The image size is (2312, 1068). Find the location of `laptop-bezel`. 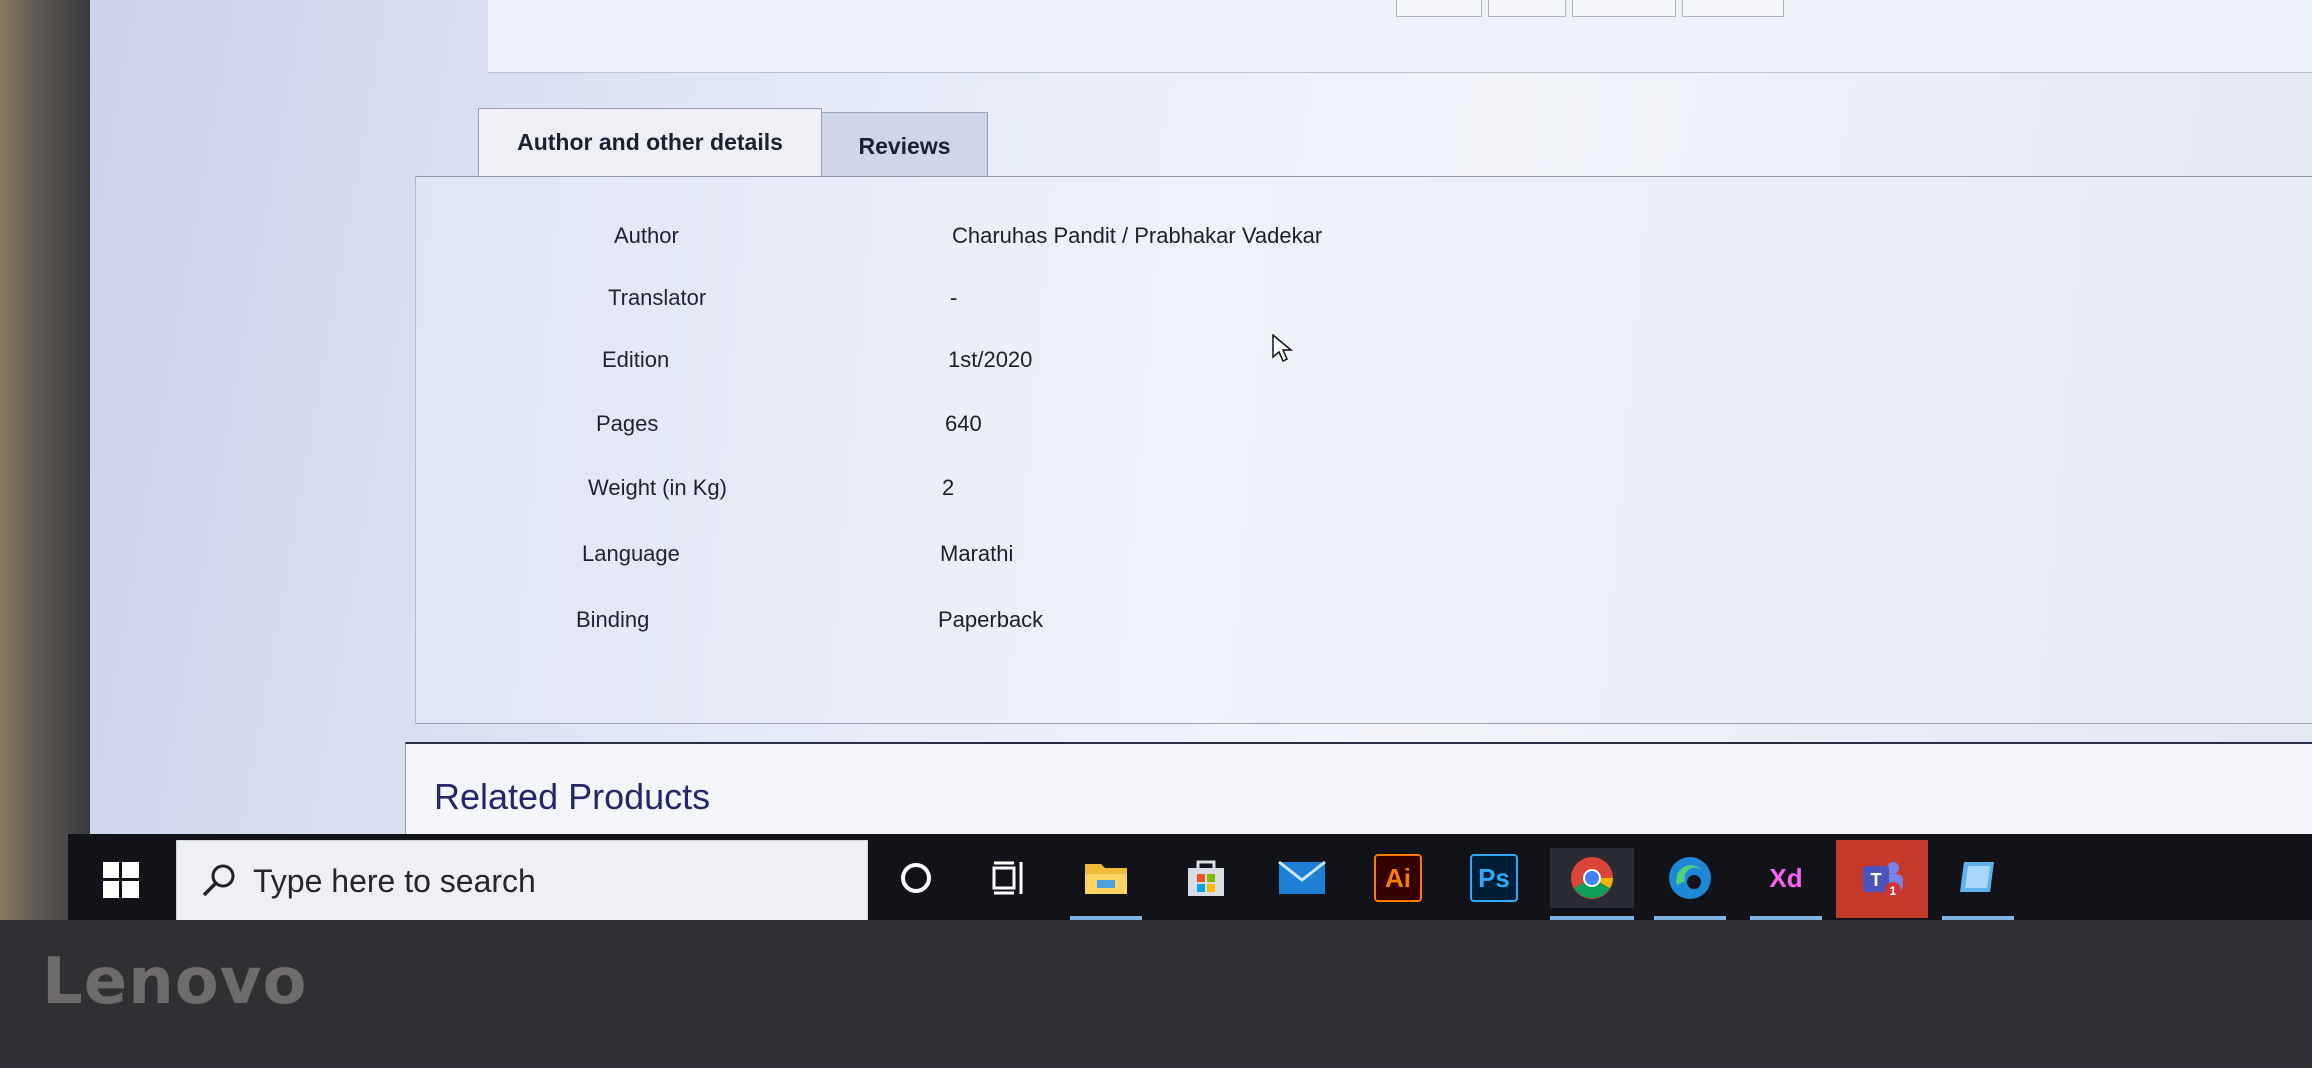

laptop-bezel is located at coordinates (1156, 994).